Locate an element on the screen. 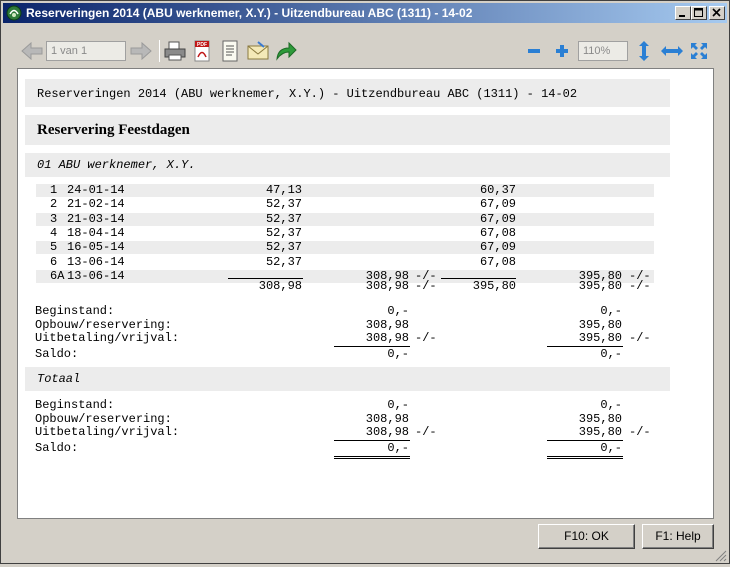 This screenshot has width=730, height=567. printer-icon is located at coordinates (175, 51).